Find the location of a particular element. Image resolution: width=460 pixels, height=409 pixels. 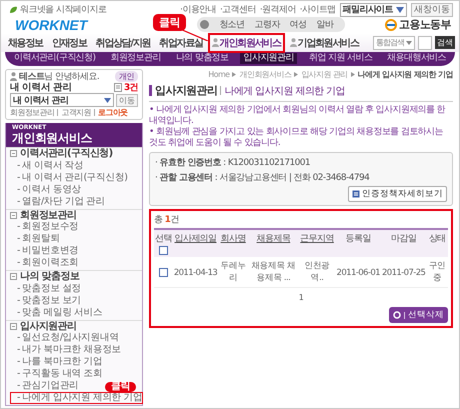

top-link: ·원격제어 is located at coordinates (278, 9).